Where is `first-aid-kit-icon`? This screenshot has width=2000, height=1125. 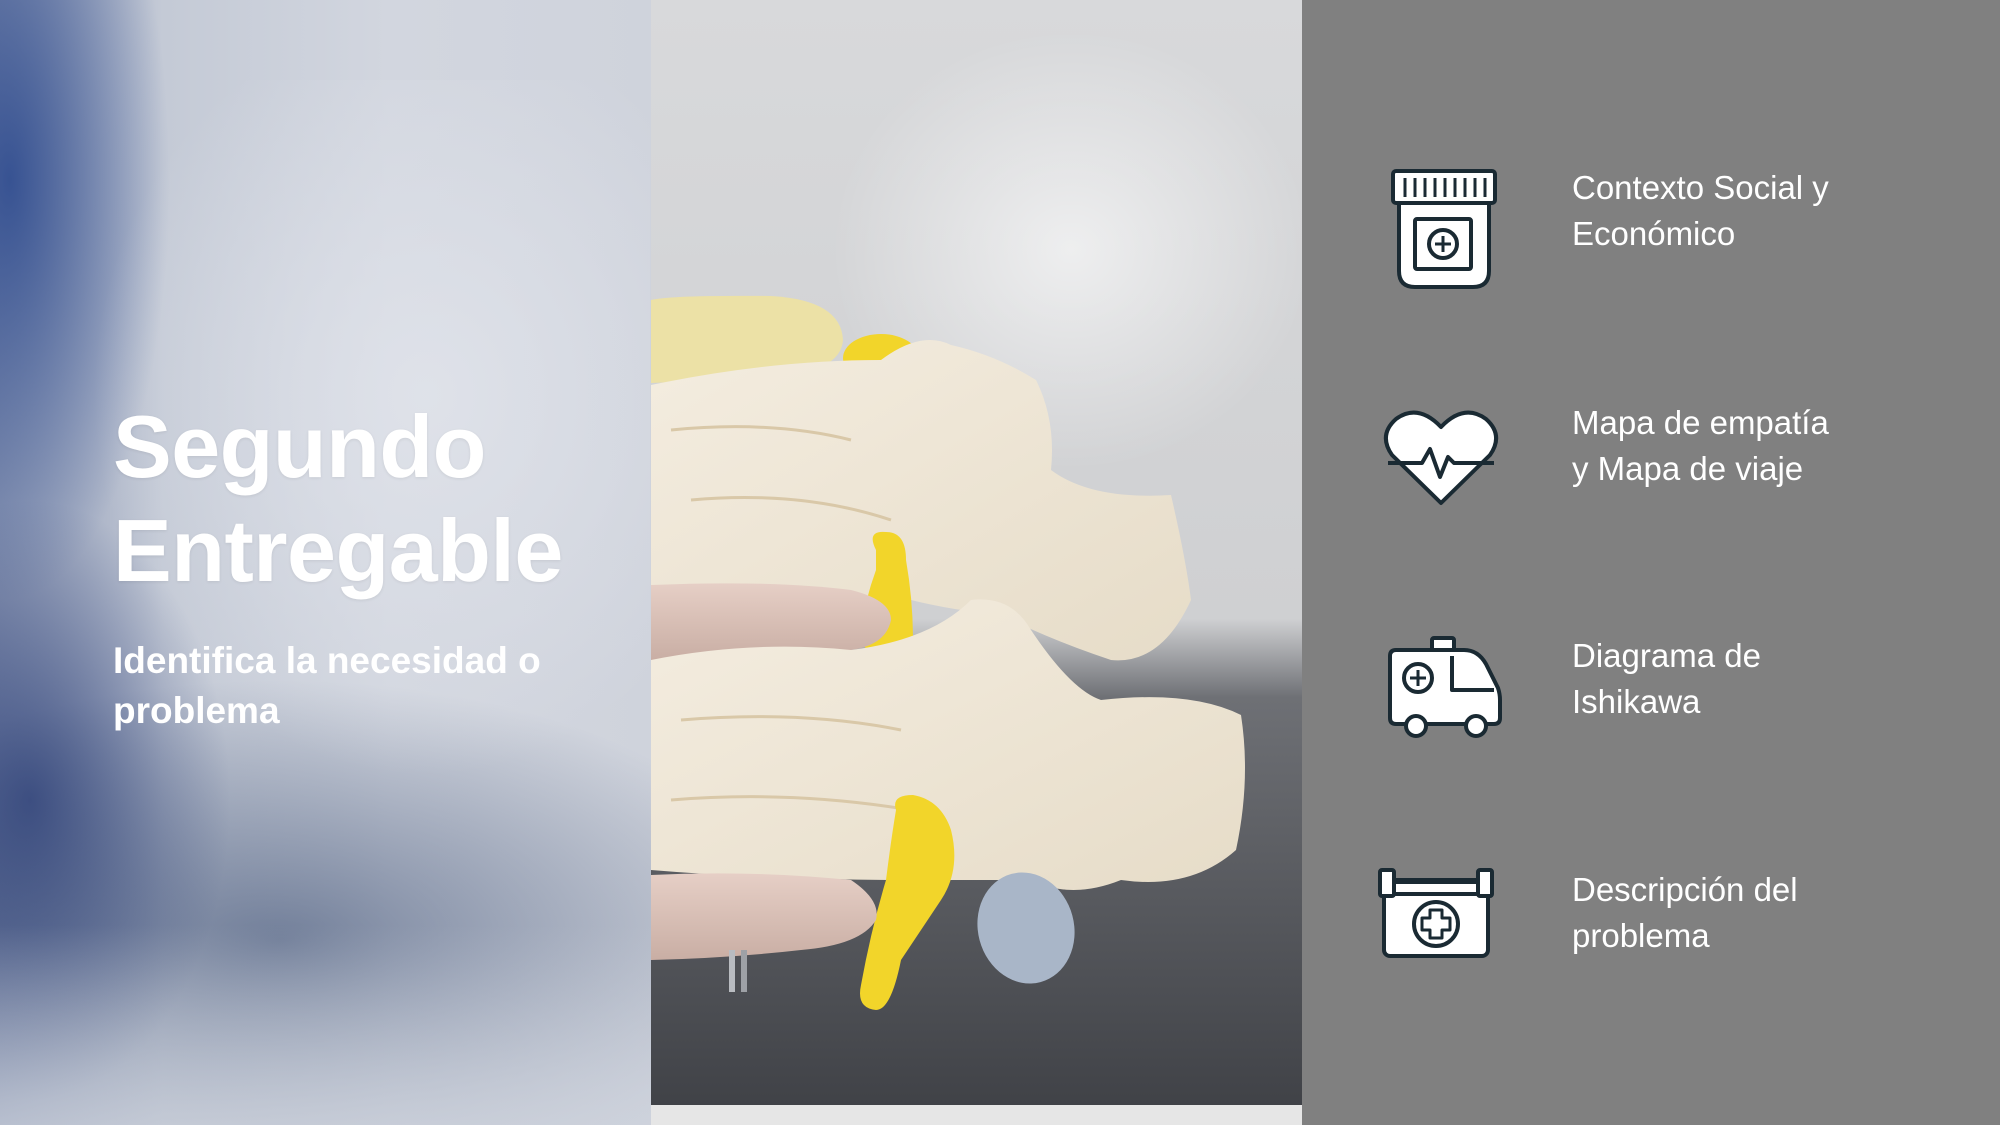
first-aid-kit-icon is located at coordinates (1436, 913).